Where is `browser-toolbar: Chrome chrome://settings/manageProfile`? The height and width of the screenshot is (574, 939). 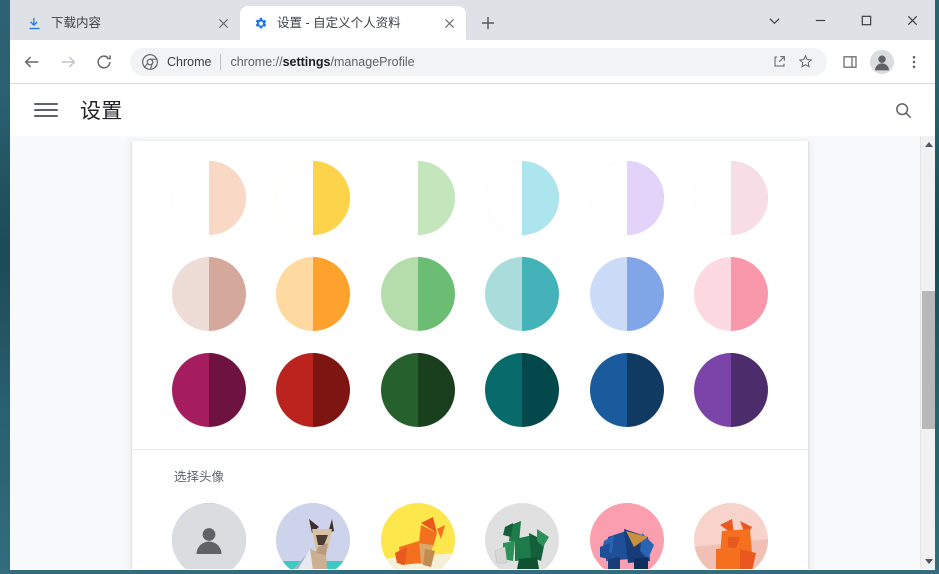 browser-toolbar: Chrome chrome://settings/manageProfile is located at coordinates (472, 62).